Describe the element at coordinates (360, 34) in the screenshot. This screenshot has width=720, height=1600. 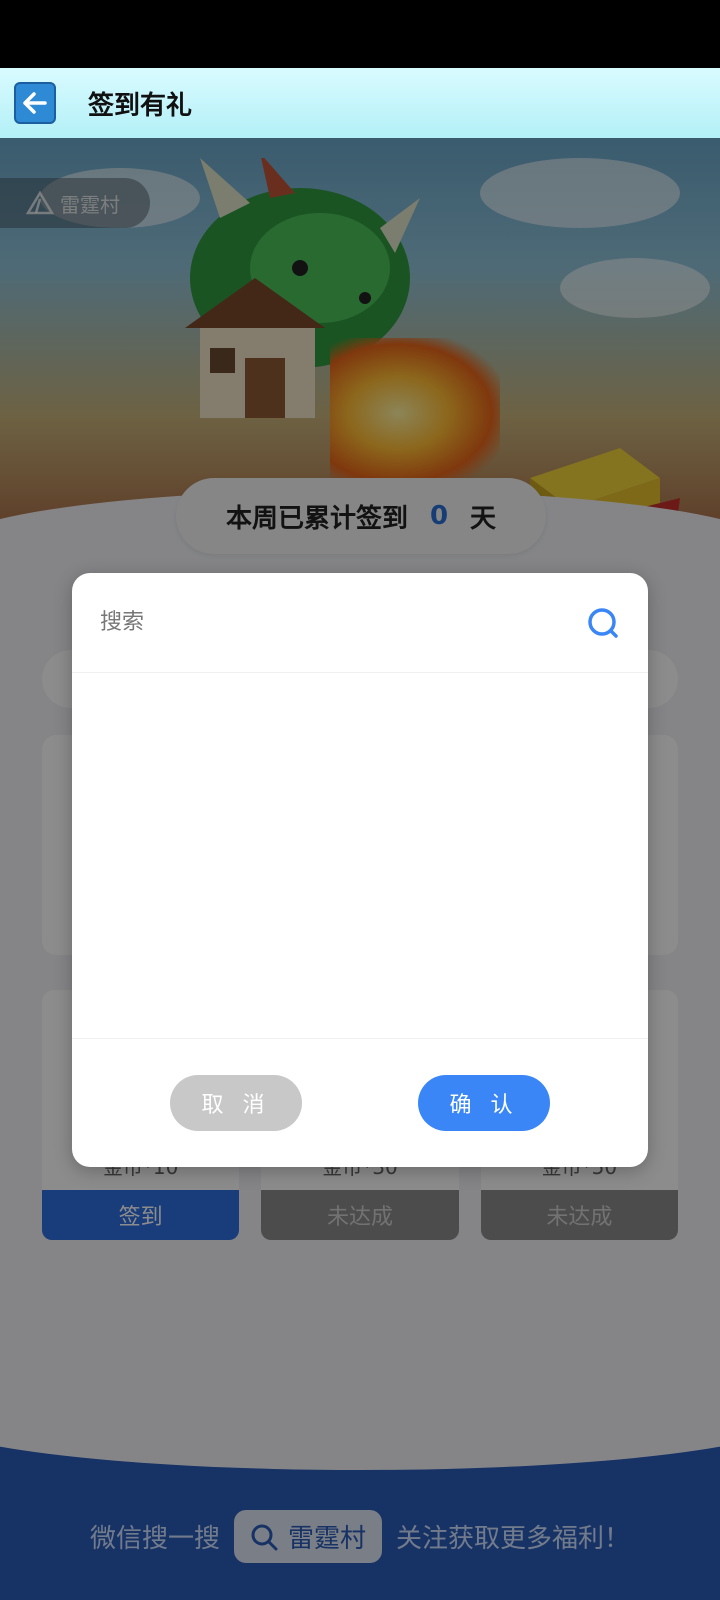
I see `status-bar` at that location.